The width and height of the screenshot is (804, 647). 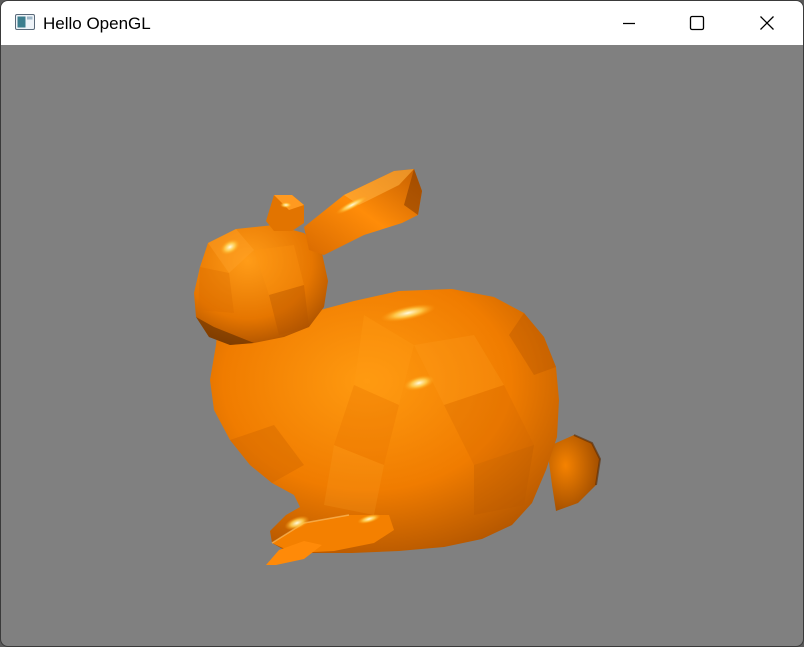 I want to click on close-button, so click(x=767, y=23).